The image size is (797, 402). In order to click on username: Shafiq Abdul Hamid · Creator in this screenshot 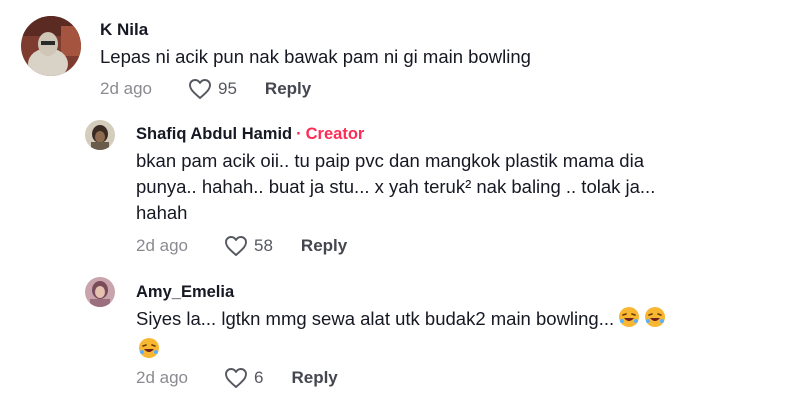, I will do `click(250, 134)`.